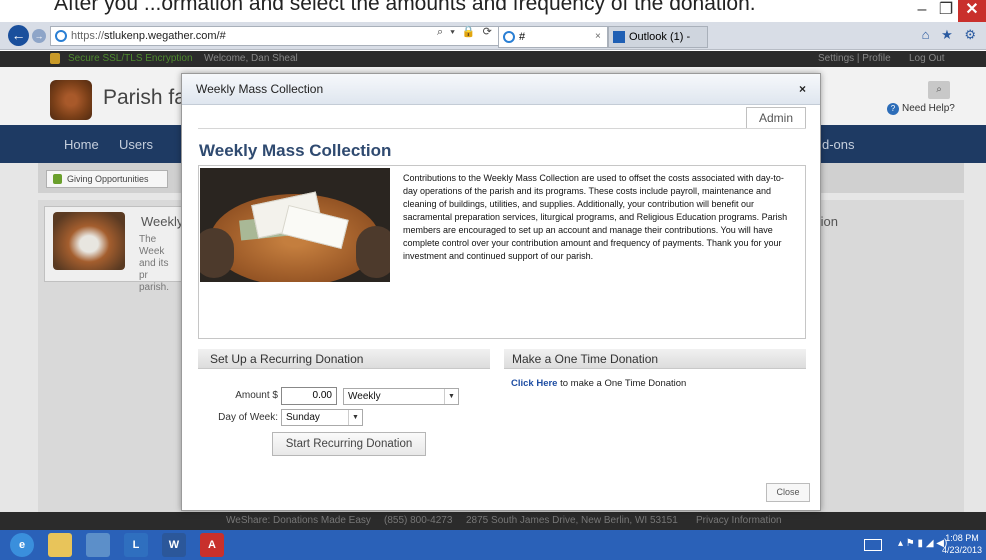 Image resolution: width=986 pixels, height=560 pixels. What do you see at coordinates (619, 37) in the screenshot?
I see `outlook-icon` at bounding box center [619, 37].